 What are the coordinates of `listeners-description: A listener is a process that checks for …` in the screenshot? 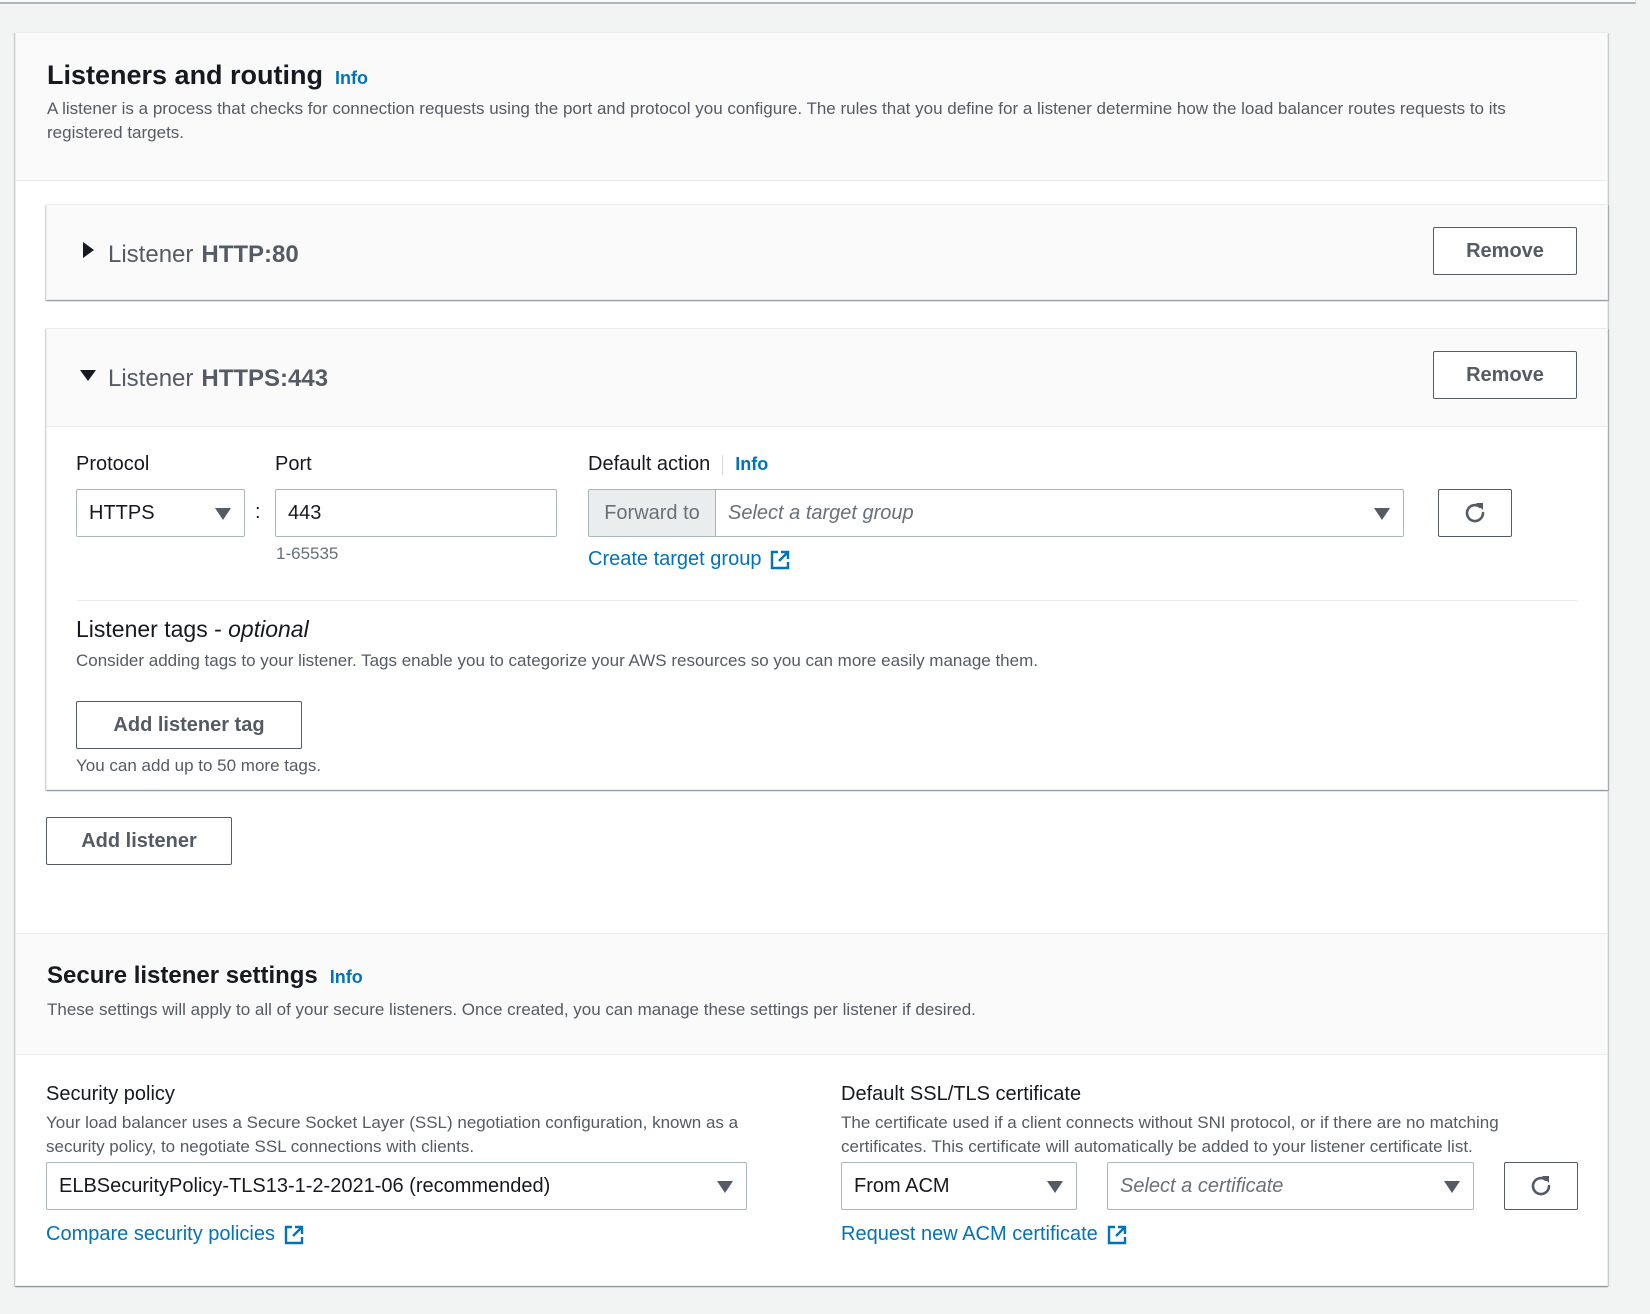 It's located at (776, 120).